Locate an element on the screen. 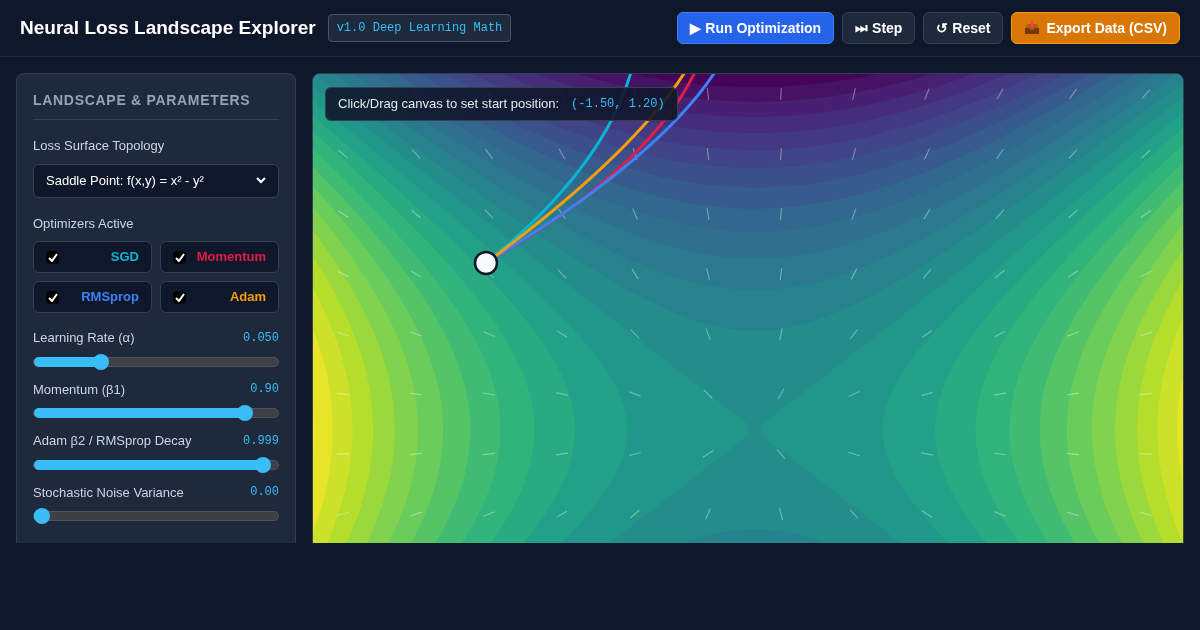 This screenshot has height=630, width=1200. field-label: Optimizers Active is located at coordinates (84, 223).